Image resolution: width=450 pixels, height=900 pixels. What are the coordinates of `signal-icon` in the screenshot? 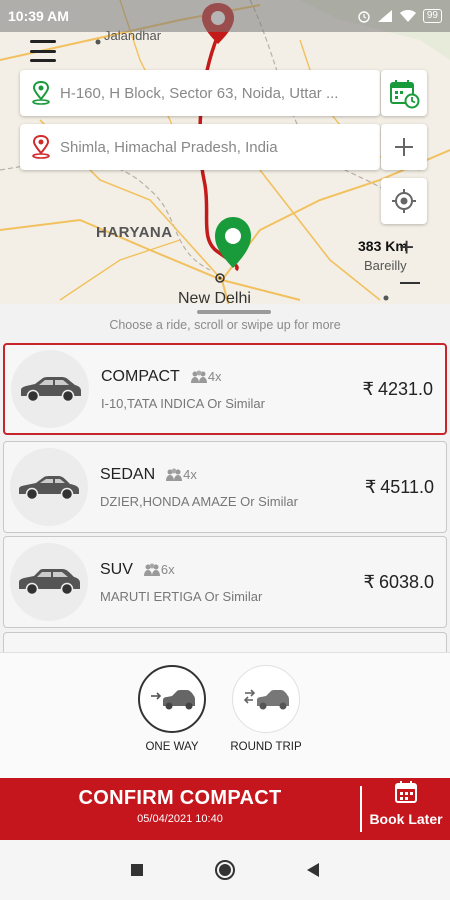 It's located at (384, 16).